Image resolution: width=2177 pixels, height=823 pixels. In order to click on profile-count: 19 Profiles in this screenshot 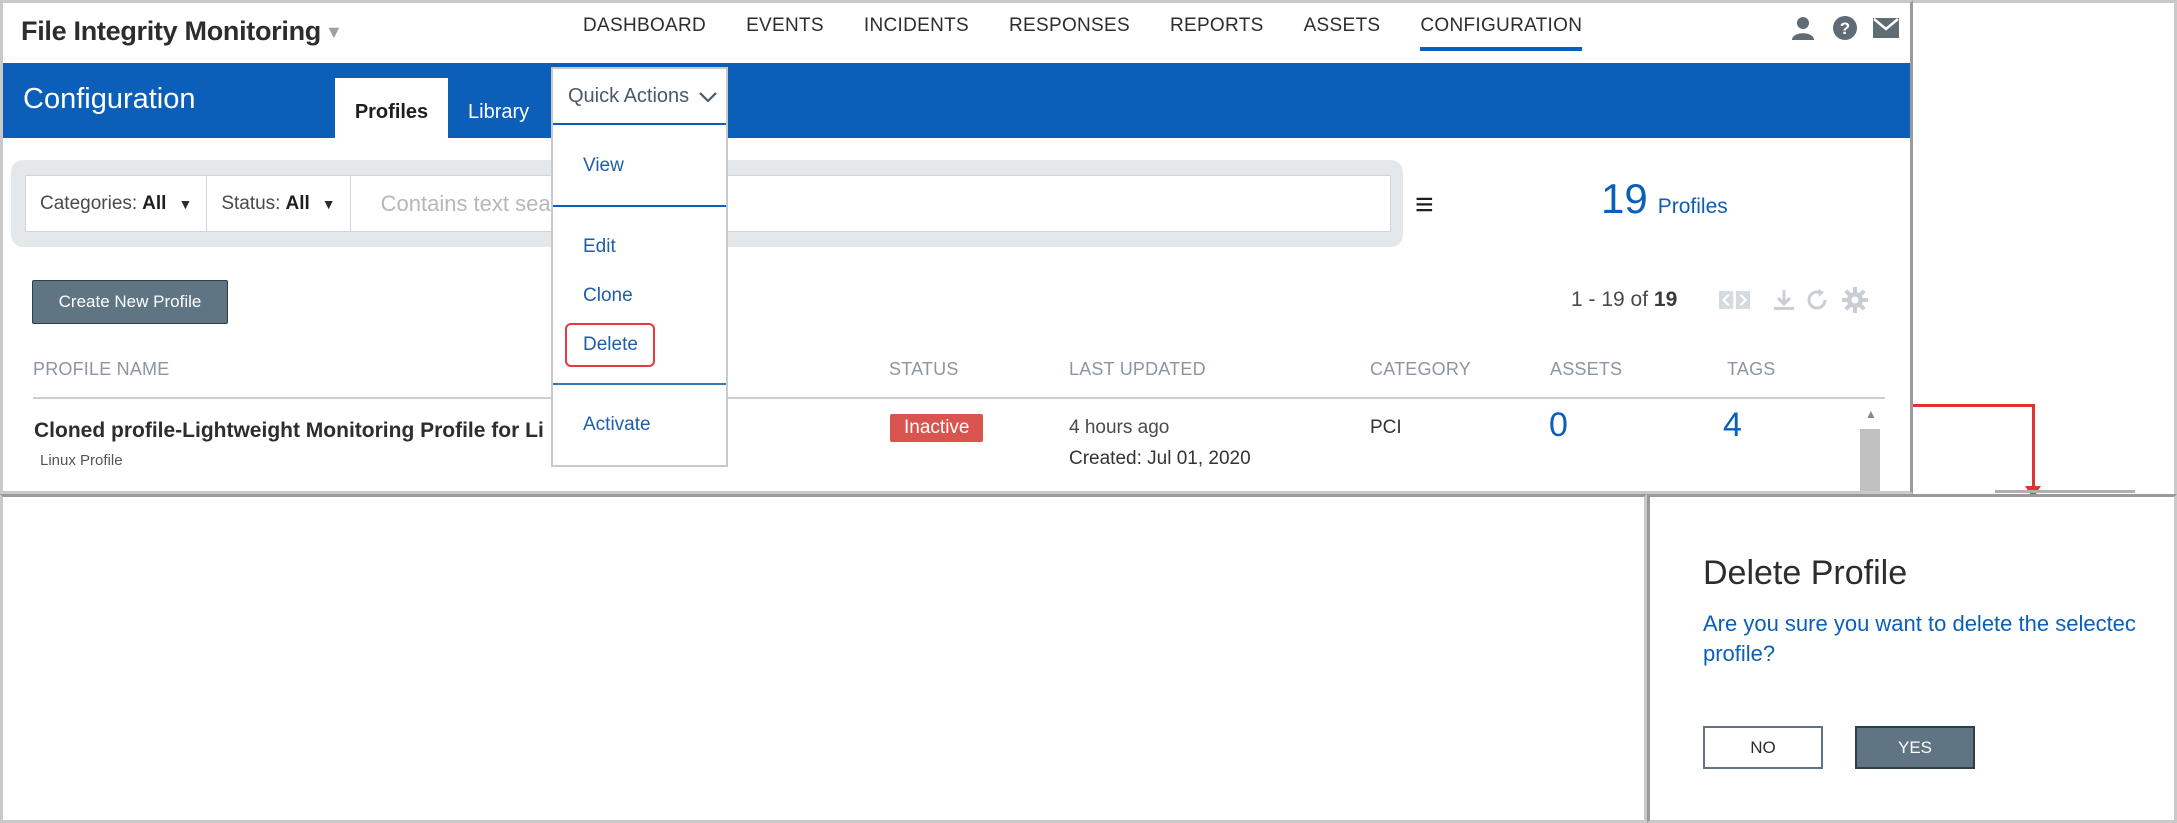, I will do `click(1664, 199)`.